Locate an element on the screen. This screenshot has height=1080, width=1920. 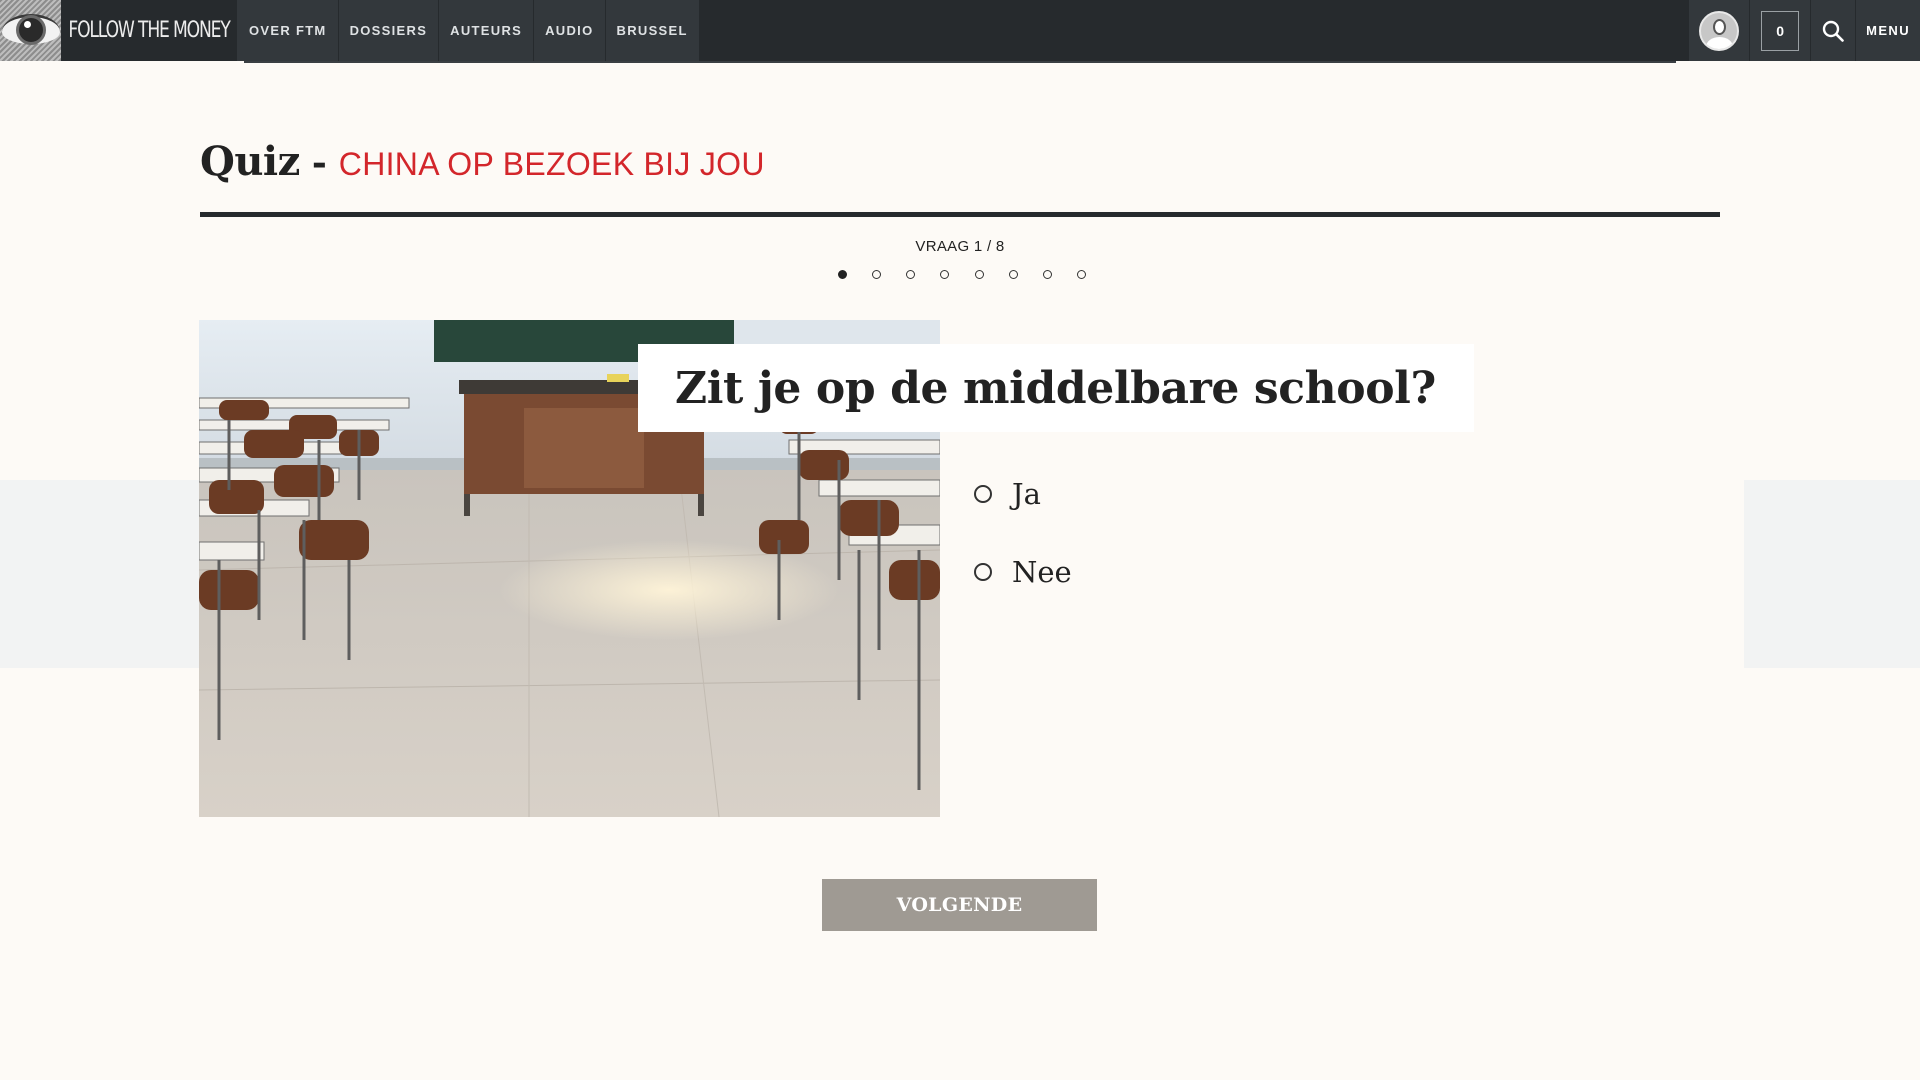
search-button is located at coordinates (1833, 30).